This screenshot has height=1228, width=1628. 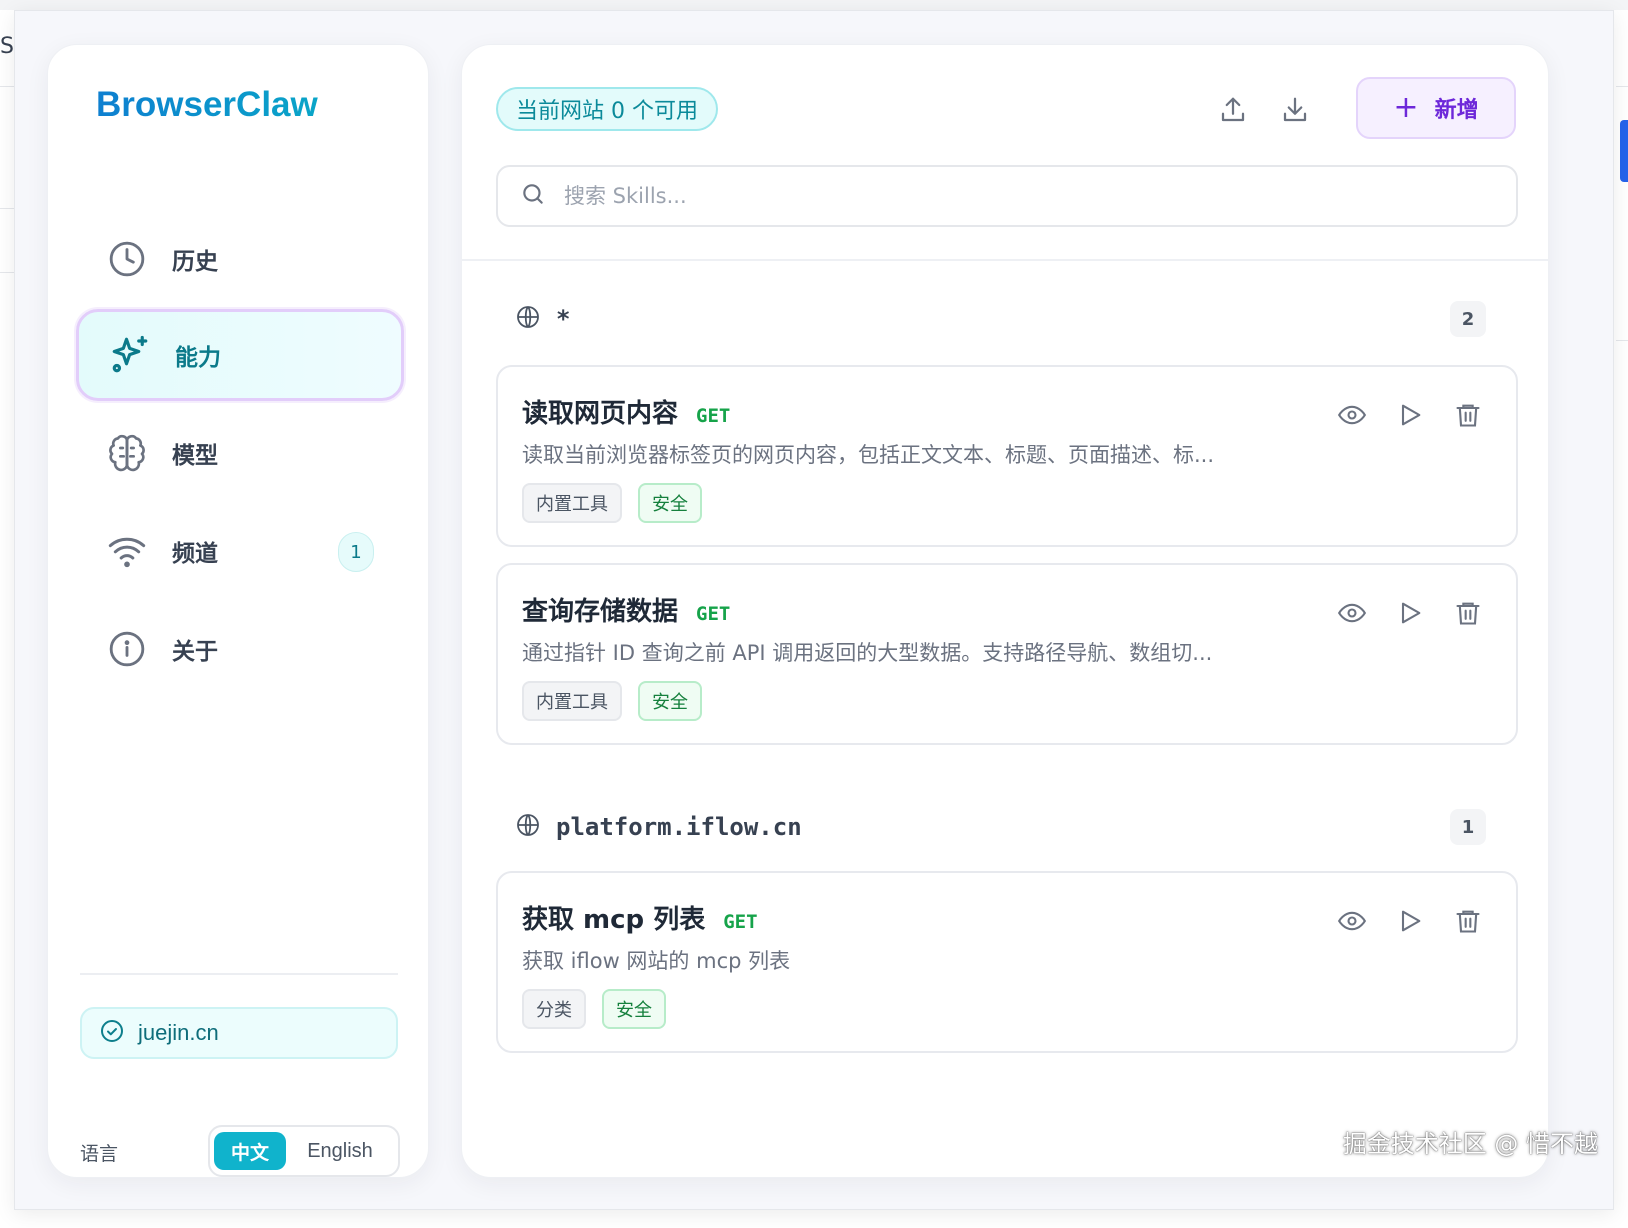 What do you see at coordinates (340, 1151) in the screenshot?
I see `language-option-english: English` at bounding box center [340, 1151].